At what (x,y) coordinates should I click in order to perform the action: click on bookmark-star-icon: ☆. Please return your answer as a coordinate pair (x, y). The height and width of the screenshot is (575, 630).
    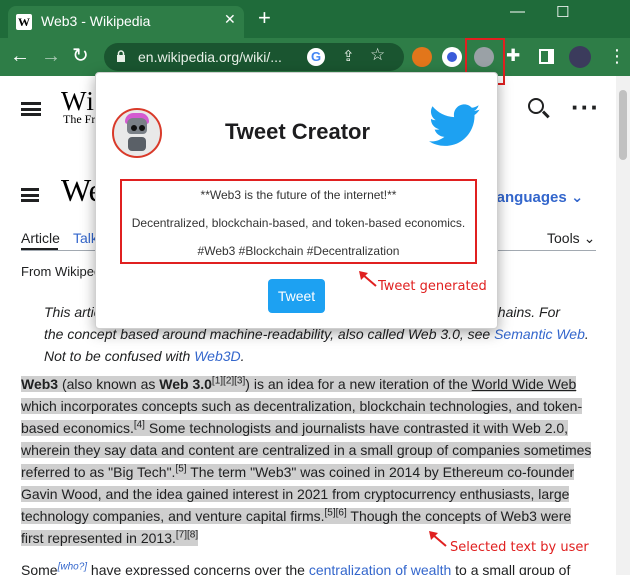
    Looking at the image, I should click on (377, 55).